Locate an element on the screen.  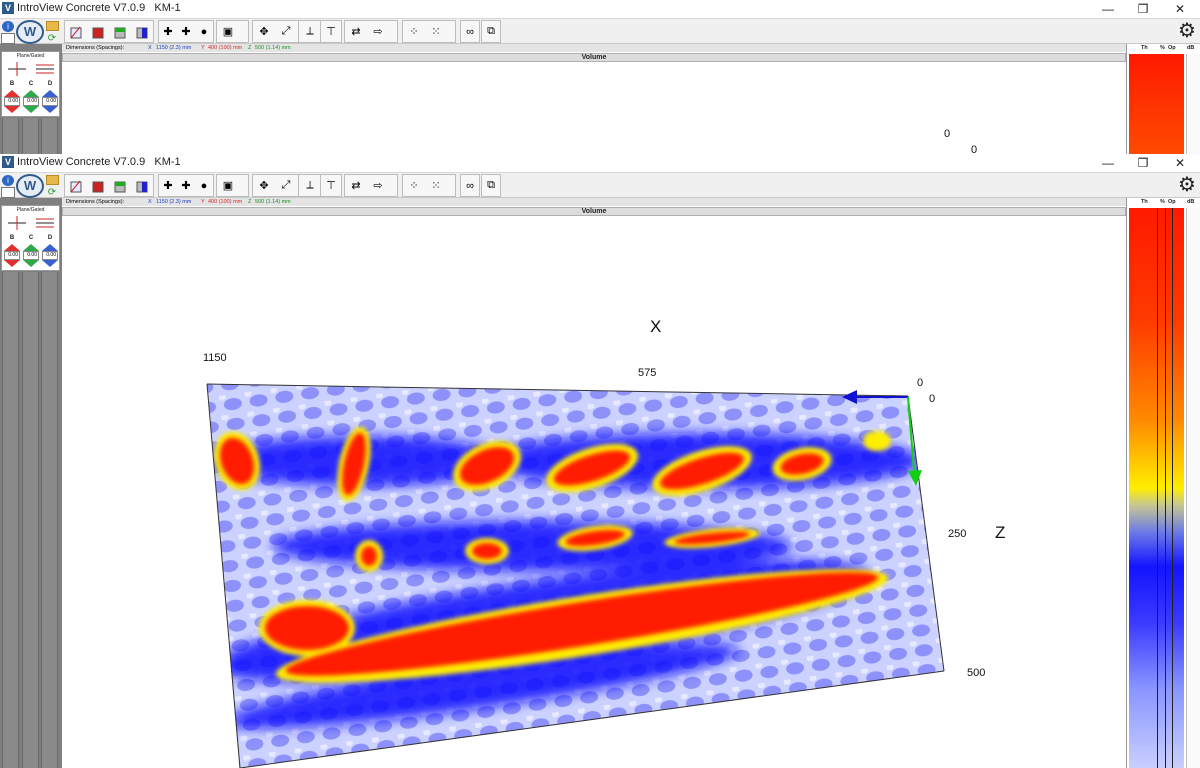
plane-gated-panel: Plane/Gated B C D 0.00 0.00 0.00 is located at coordinates (30, 84).